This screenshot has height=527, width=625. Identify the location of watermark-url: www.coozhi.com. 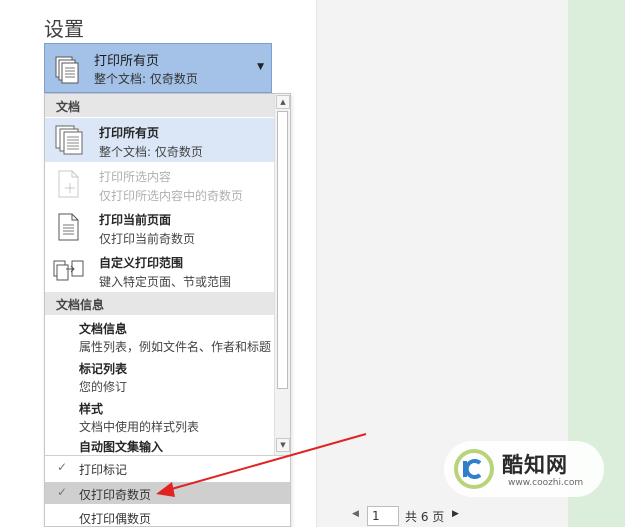
(546, 483).